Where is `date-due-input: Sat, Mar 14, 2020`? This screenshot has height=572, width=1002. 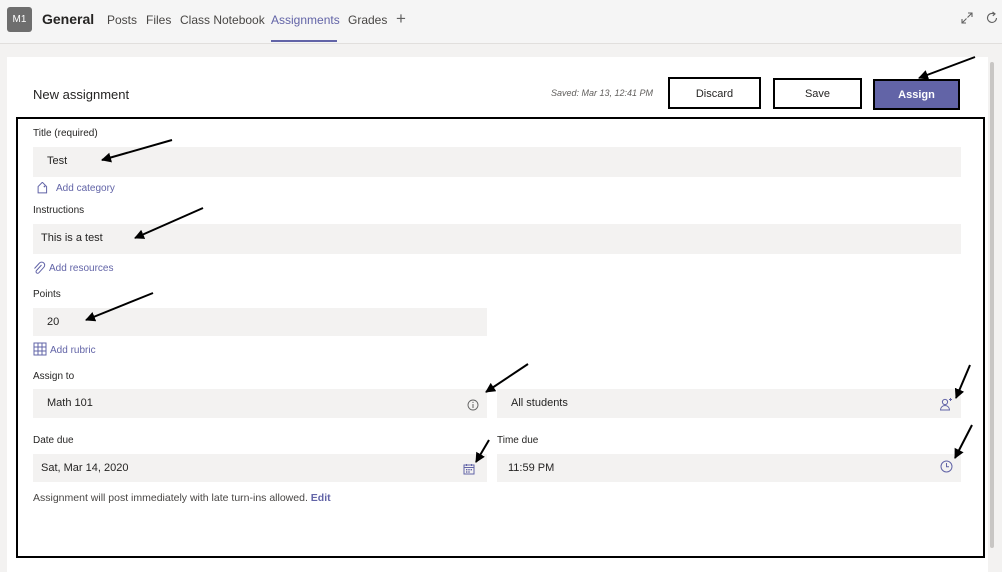 date-due-input: Sat, Mar 14, 2020 is located at coordinates (260, 468).